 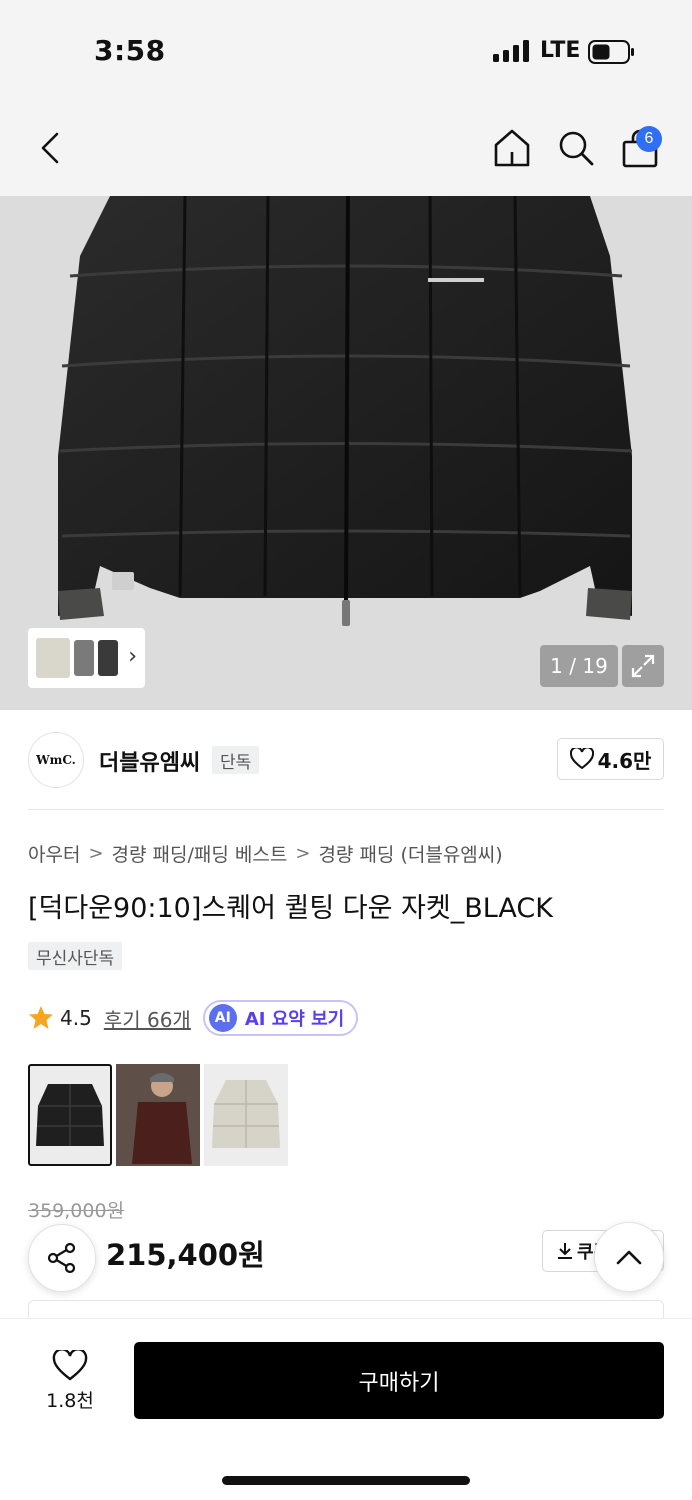 I want to click on chevron-up-icon, so click(x=629, y=1257).